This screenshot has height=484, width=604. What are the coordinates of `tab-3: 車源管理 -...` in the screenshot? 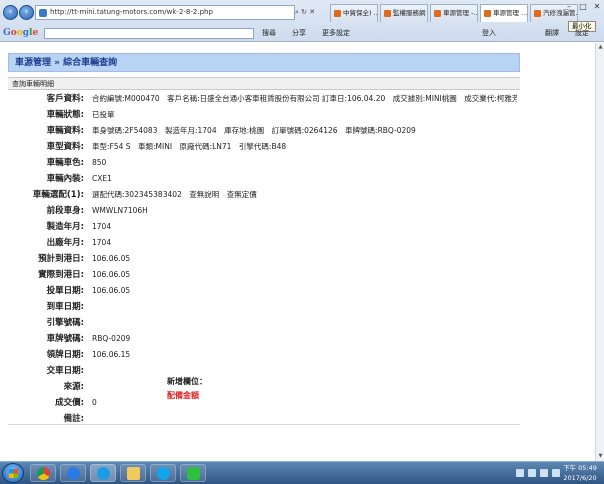 It's located at (454, 13).